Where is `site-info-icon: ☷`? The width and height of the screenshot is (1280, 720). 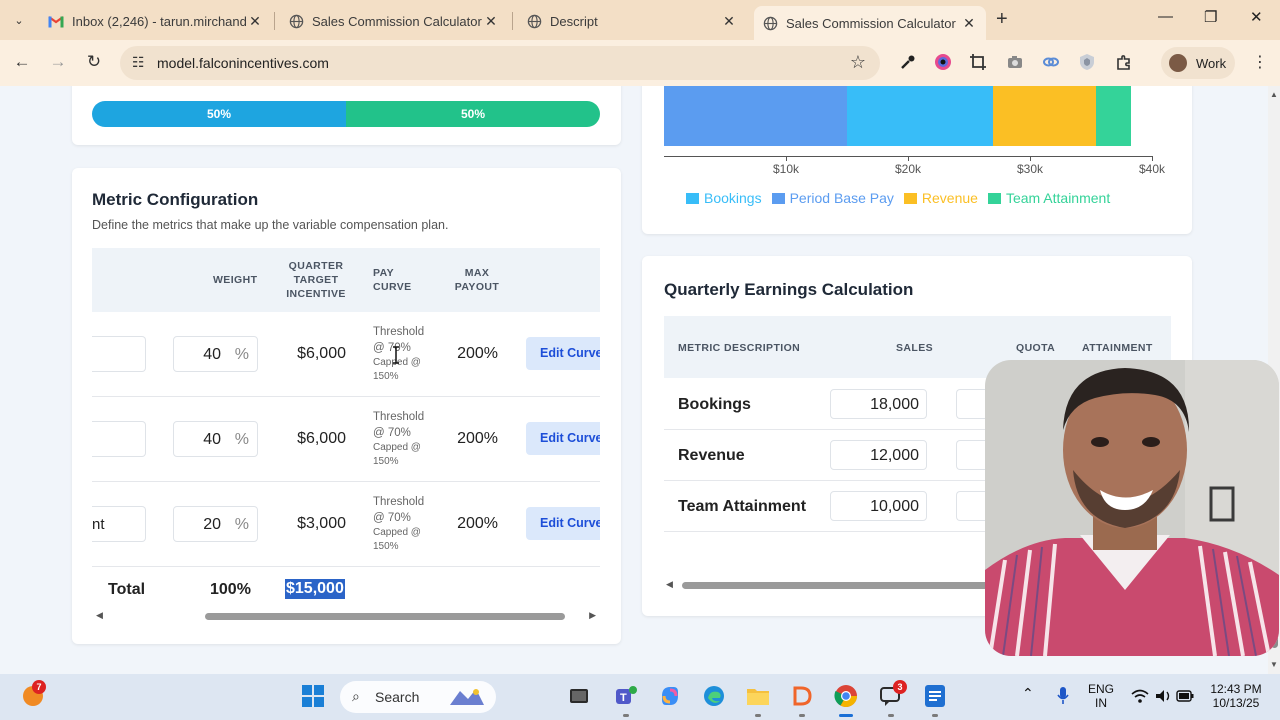
site-info-icon: ☷ is located at coordinates (138, 62).